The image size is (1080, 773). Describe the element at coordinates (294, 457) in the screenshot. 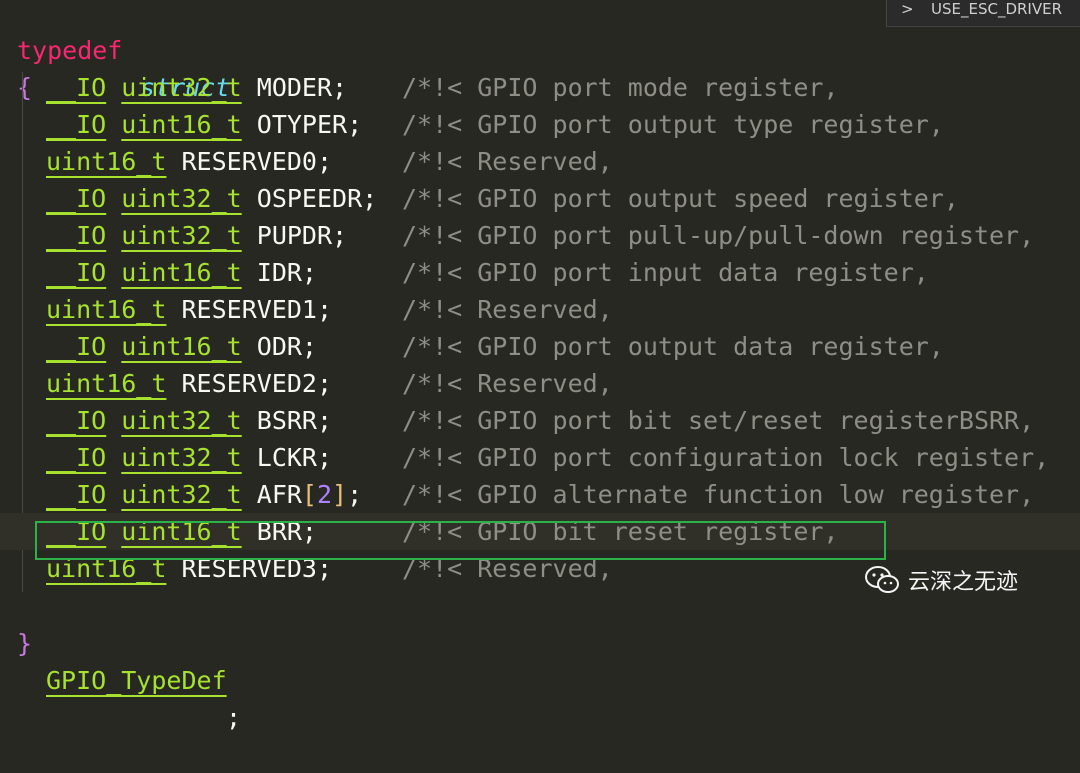

I see `member-name: LCKR;` at that location.